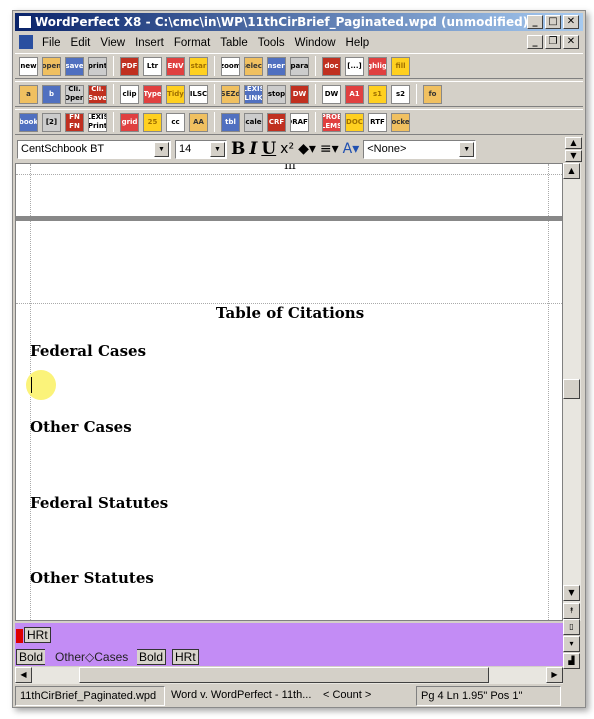 This screenshot has height=719, width=594. Describe the element at coordinates (358, 43) in the screenshot. I see `menu-help: Help` at that location.